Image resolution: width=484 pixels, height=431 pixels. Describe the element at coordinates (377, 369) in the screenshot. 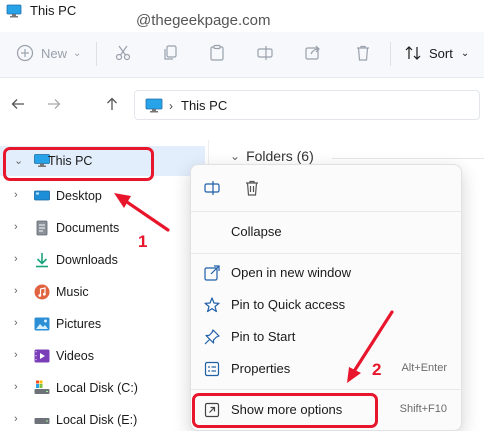

I see `step-2-label: 2` at that location.